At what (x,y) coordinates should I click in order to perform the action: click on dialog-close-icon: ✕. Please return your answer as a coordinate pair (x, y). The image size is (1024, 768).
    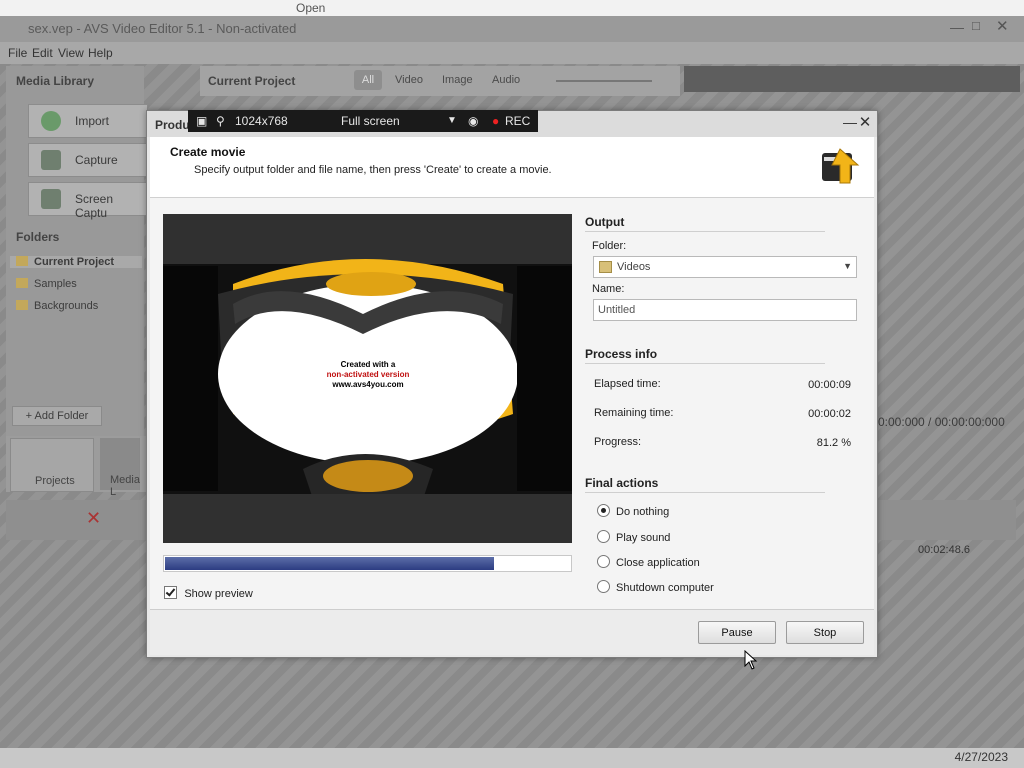
    Looking at the image, I should click on (865, 123).